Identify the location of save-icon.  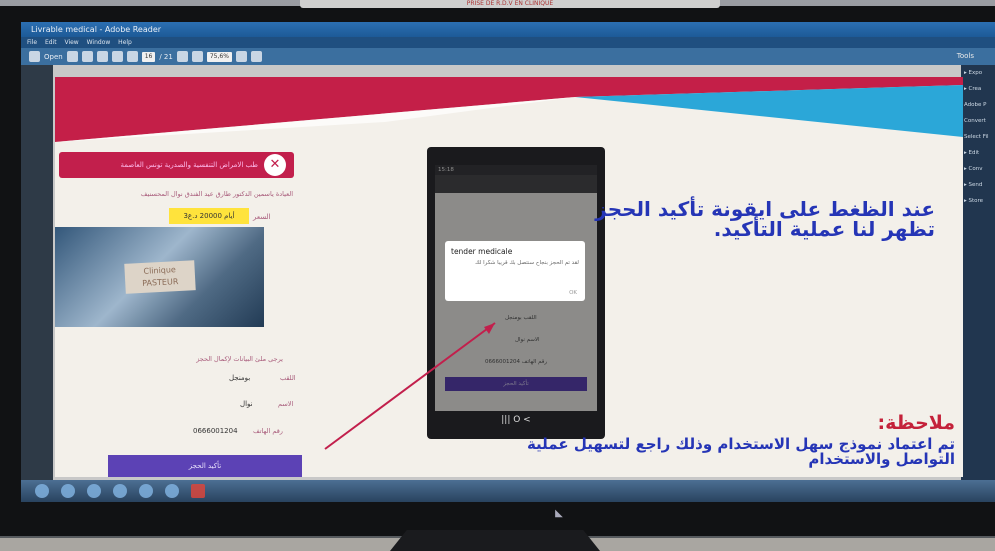
(87, 56).